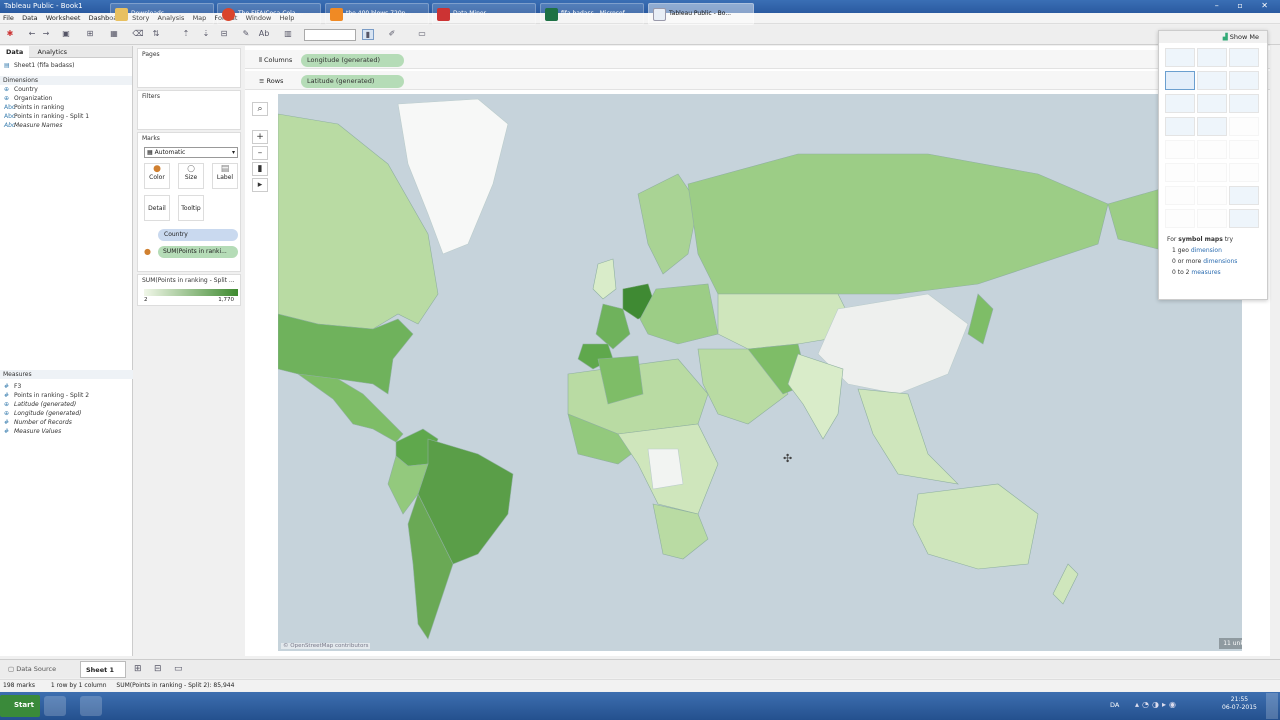 The width and height of the screenshot is (1280, 720). I want to click on longitude-pill: Longitude (generated), so click(352, 60).